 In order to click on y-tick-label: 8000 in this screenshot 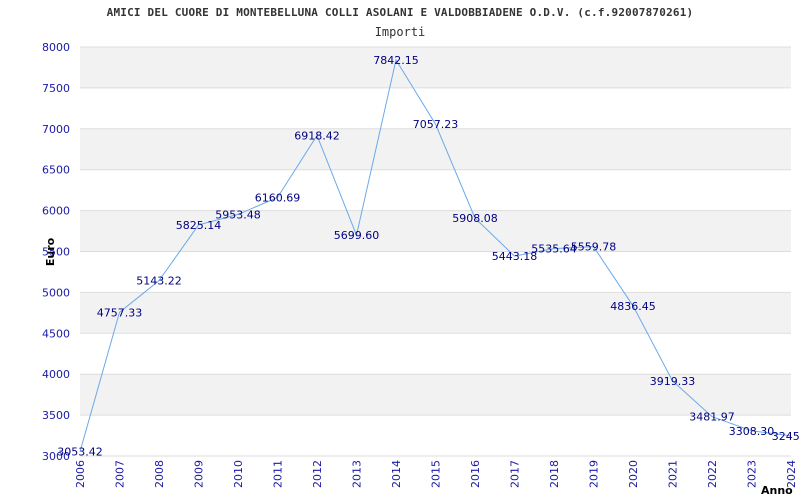, I will do `click(56, 47)`.